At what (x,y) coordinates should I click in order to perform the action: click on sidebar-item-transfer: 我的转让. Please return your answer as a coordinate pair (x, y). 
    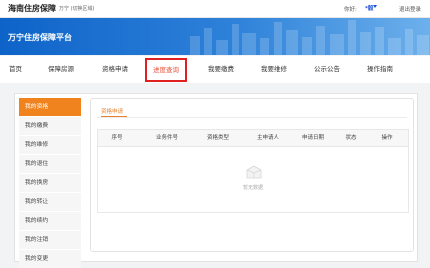
    Looking at the image, I should click on (50, 202).